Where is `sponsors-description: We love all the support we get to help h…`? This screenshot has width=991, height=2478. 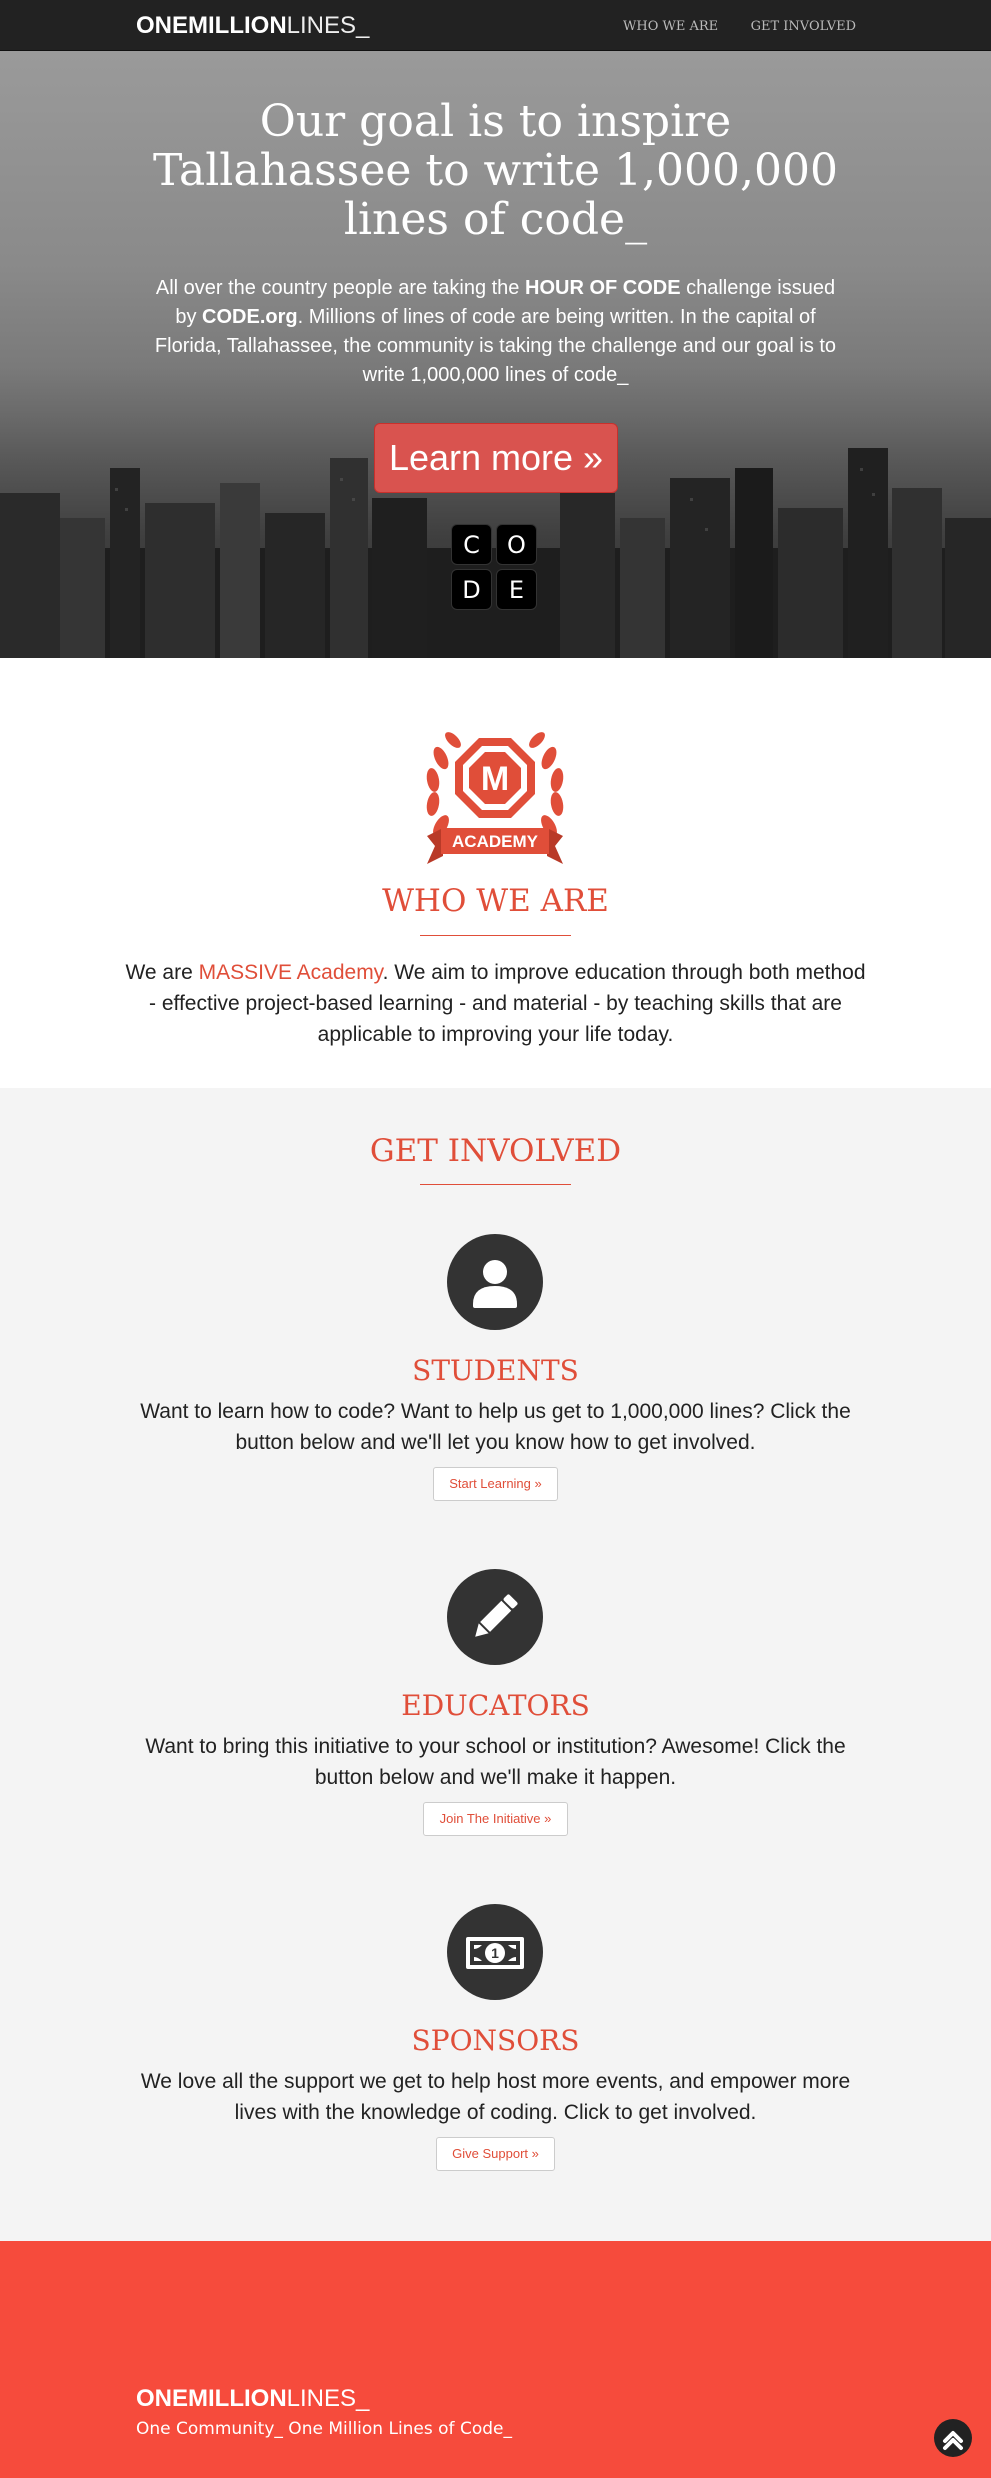
sponsors-description: We love all the support we get to help h… is located at coordinates (495, 2097).